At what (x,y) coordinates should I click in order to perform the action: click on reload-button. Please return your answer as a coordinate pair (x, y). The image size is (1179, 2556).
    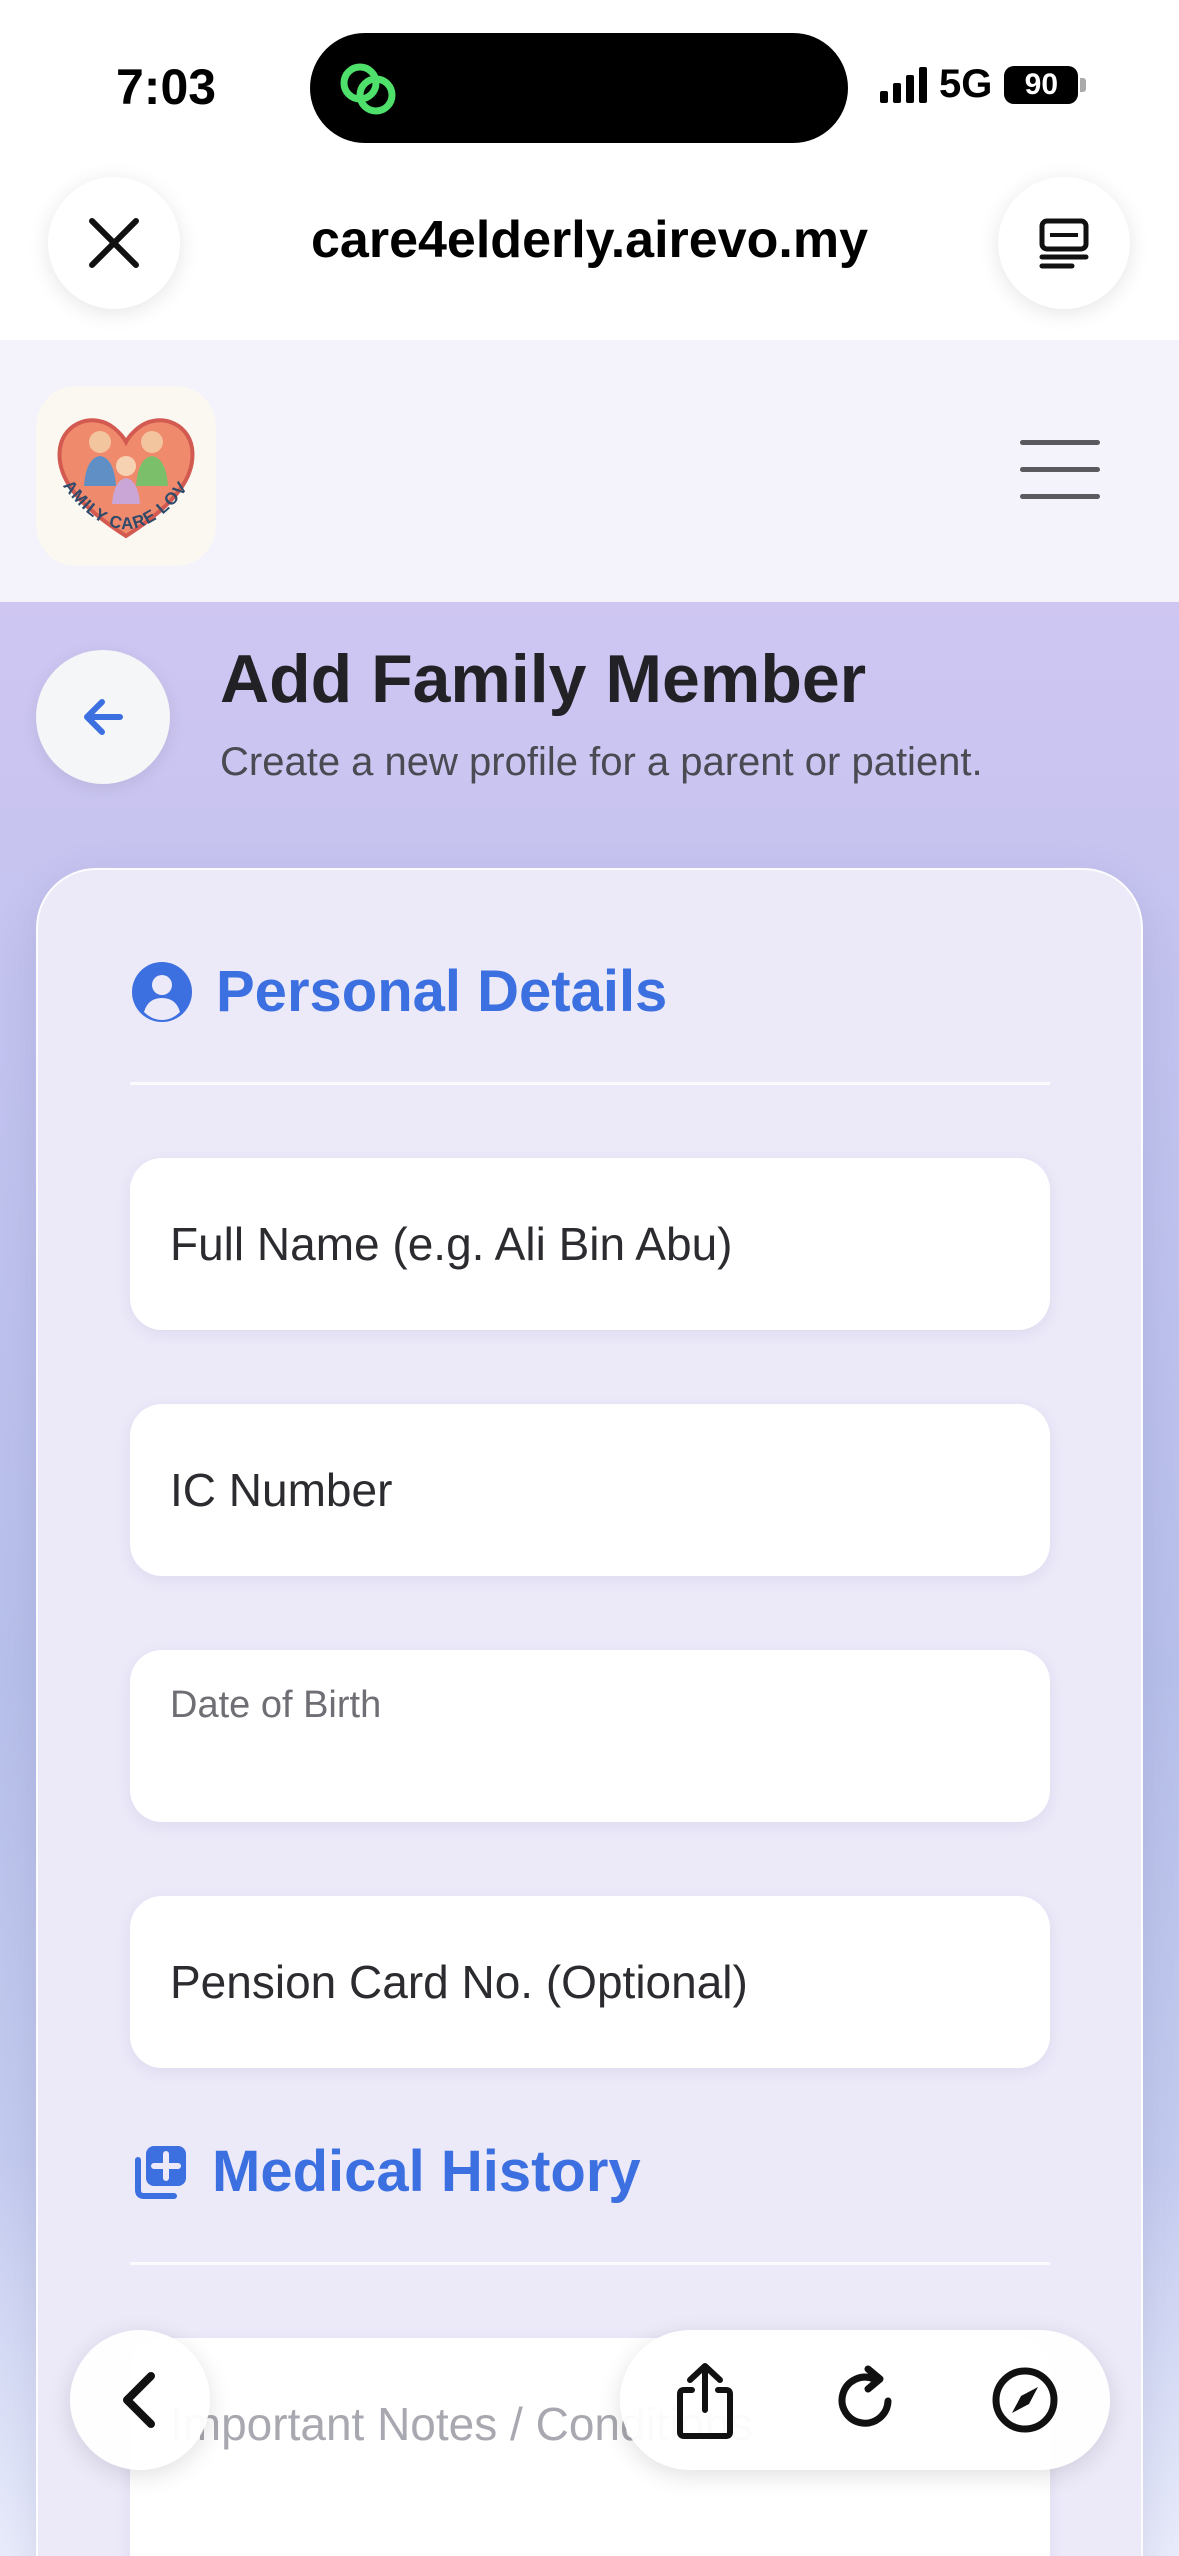
    Looking at the image, I should click on (865, 2400).